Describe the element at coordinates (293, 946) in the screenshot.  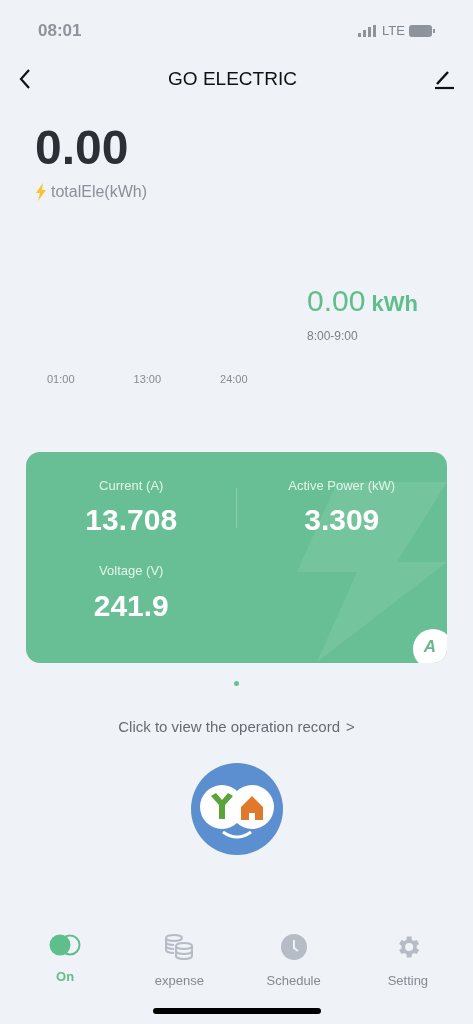
I see `clock-icon` at that location.